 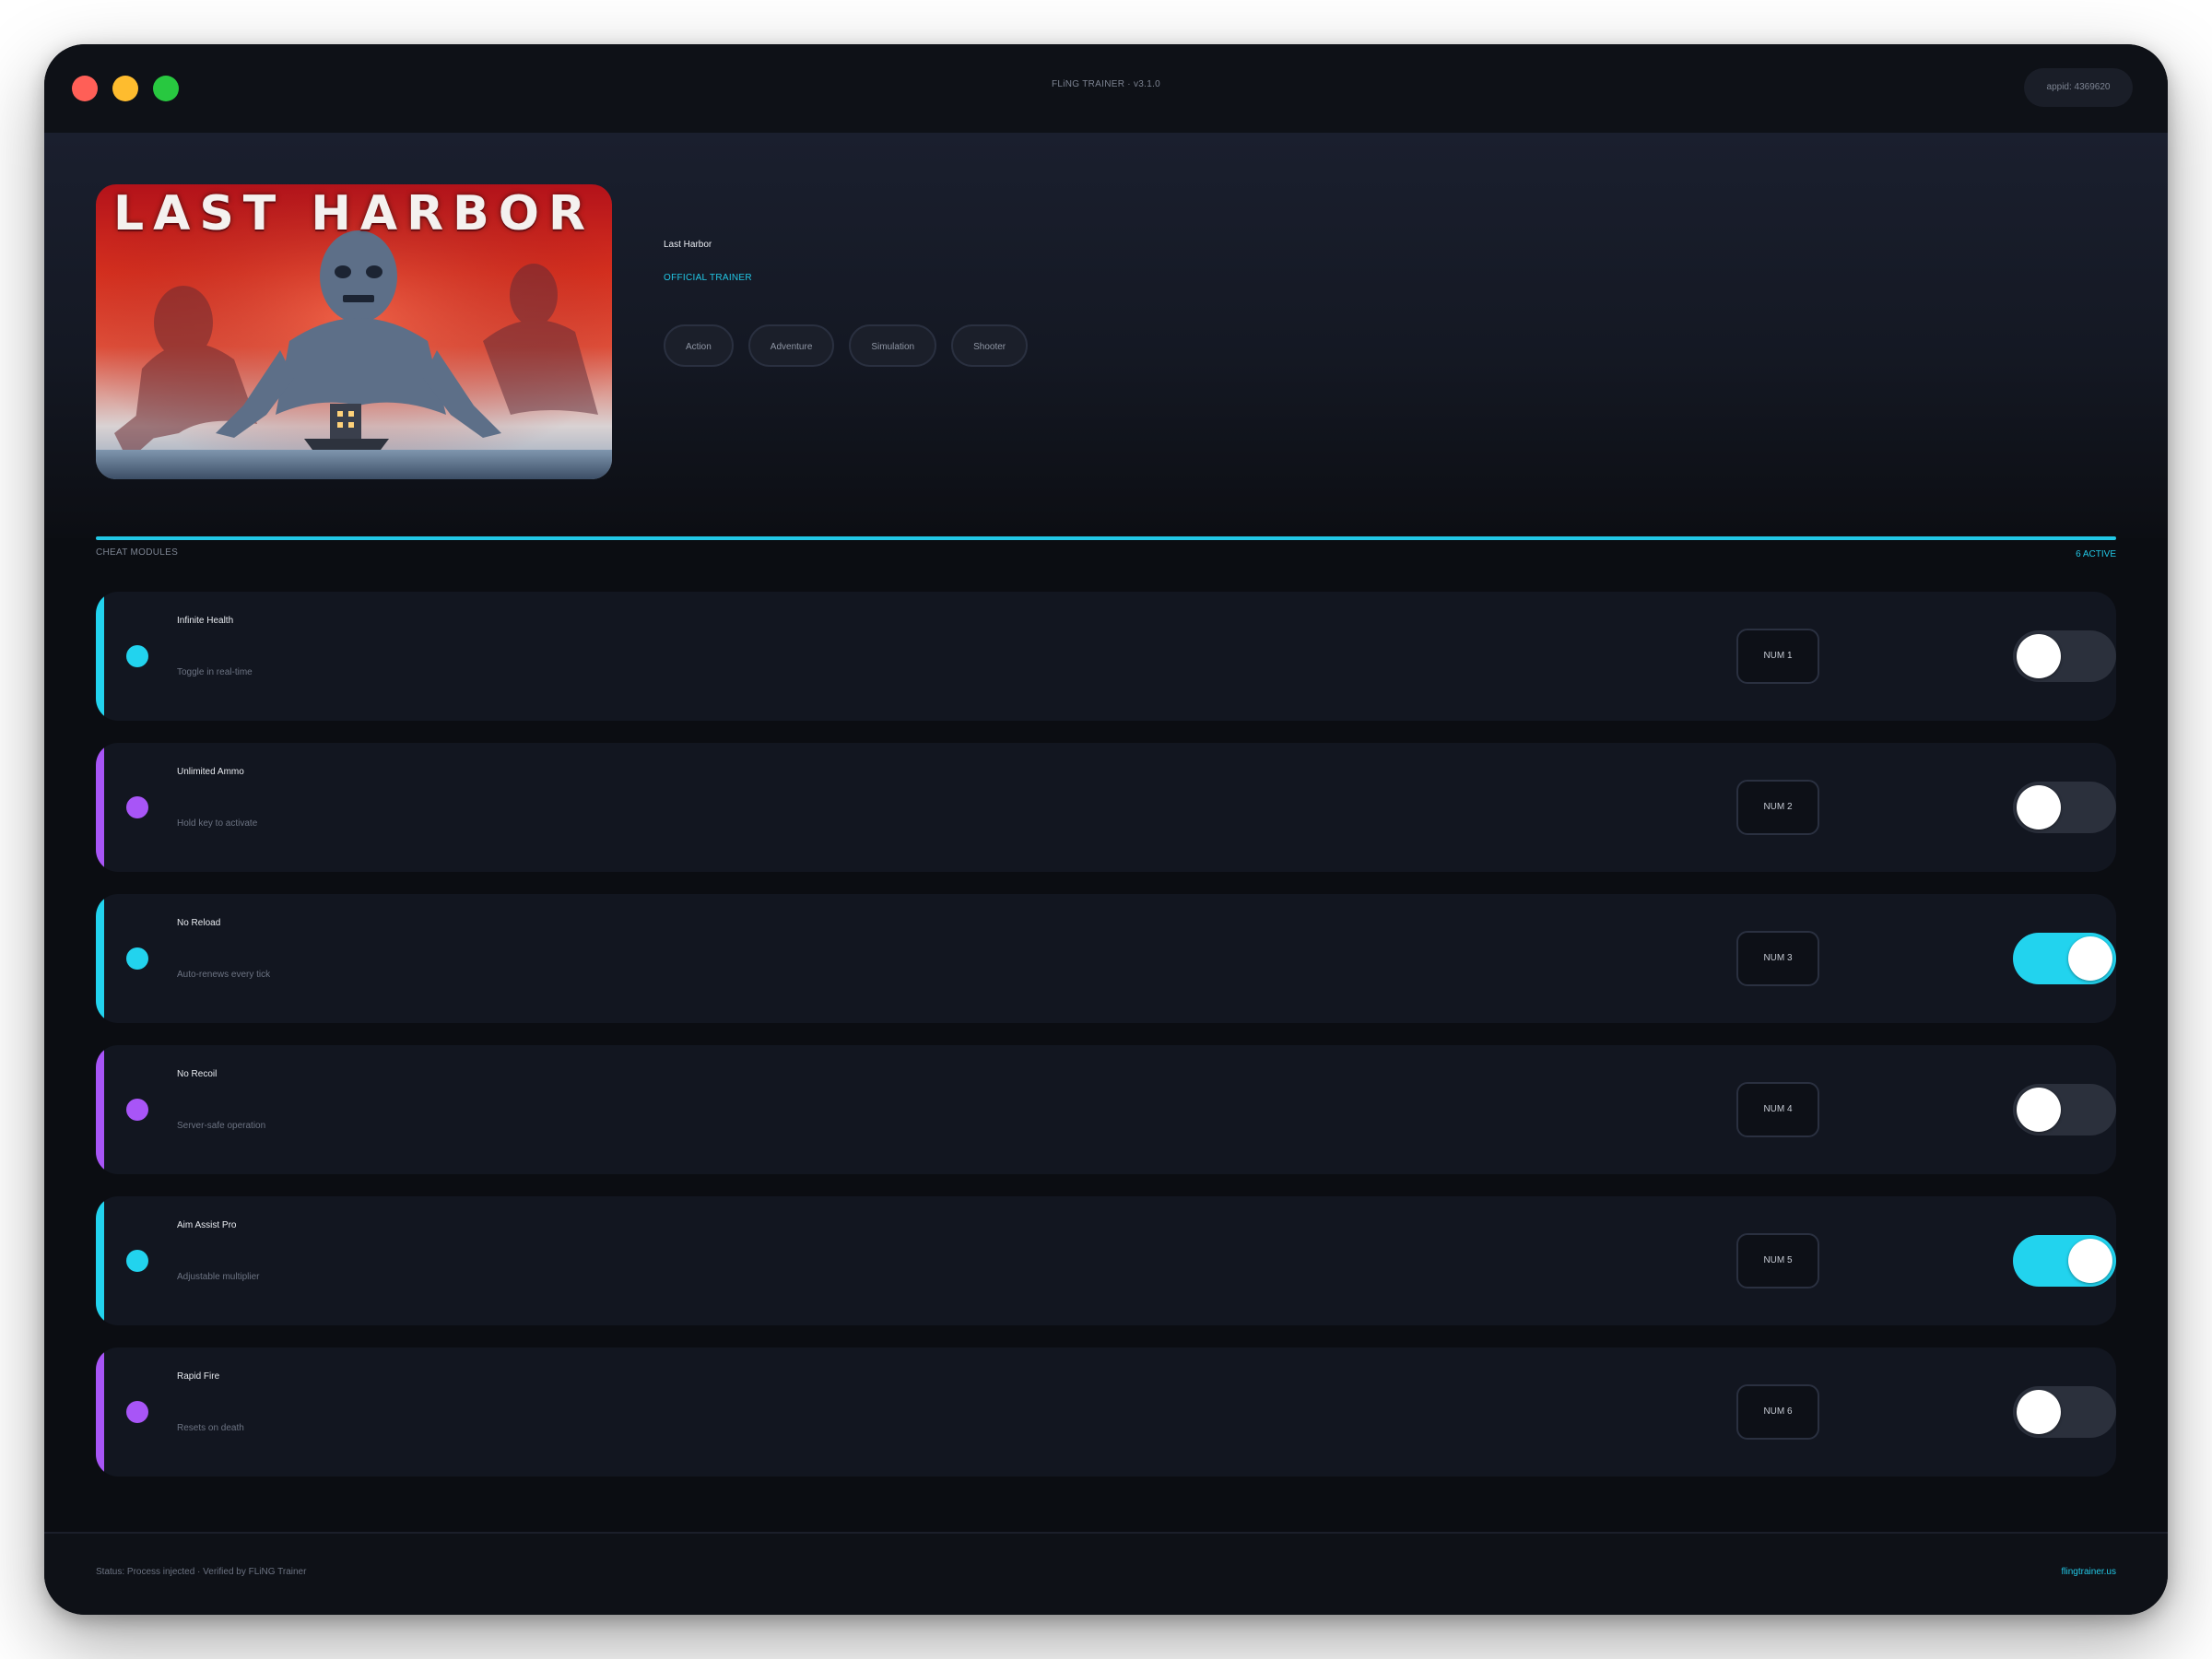 I want to click on game-cover-art: LAST HARBOR, so click(x=354, y=331).